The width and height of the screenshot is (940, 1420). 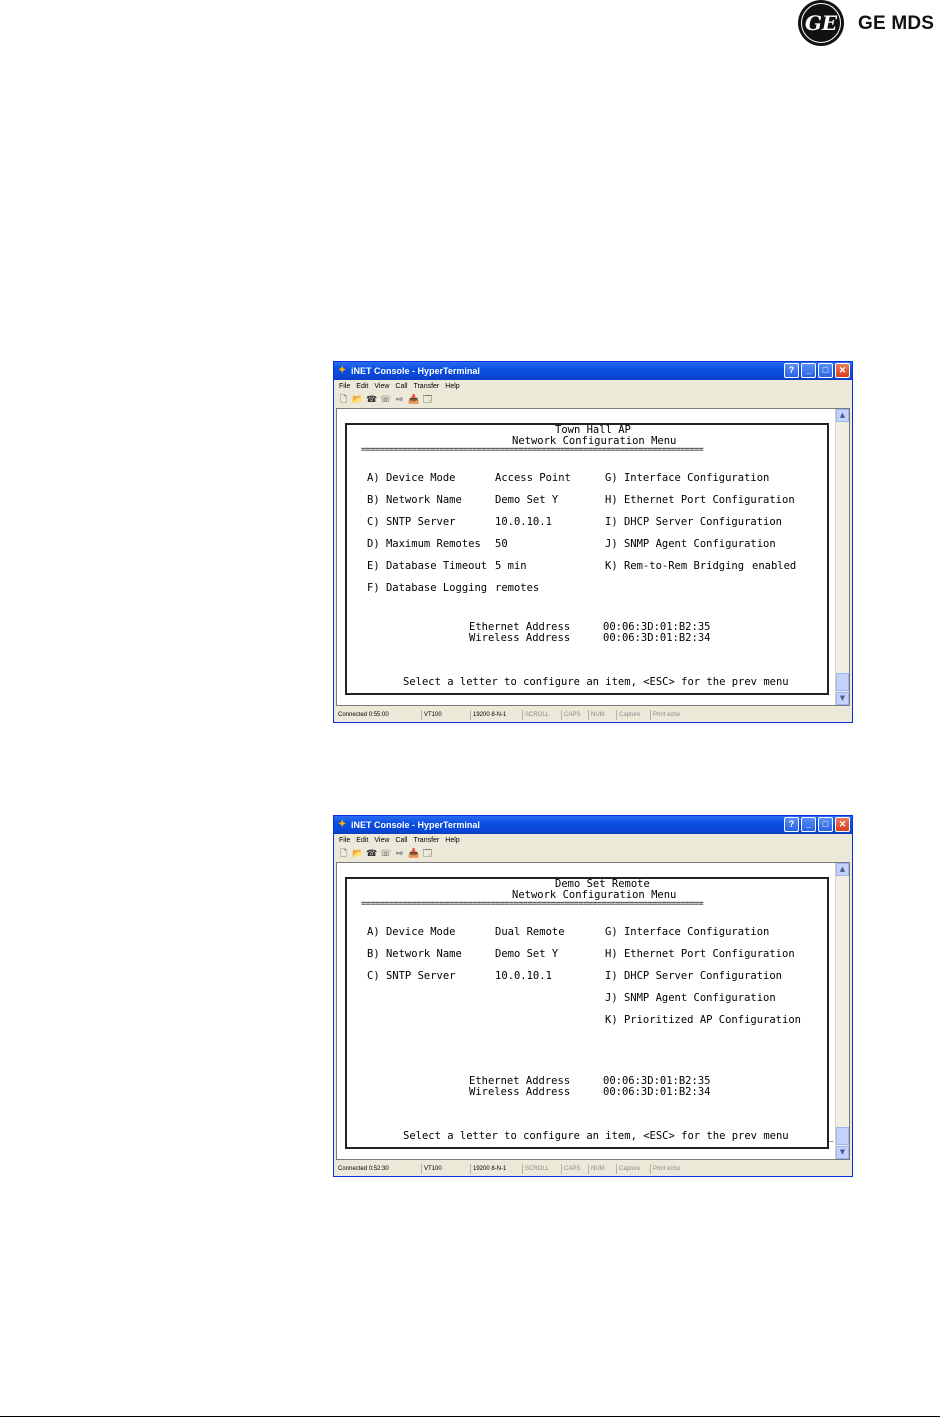 I want to click on status-field: Connected 0:52:30, so click(x=363, y=1169).